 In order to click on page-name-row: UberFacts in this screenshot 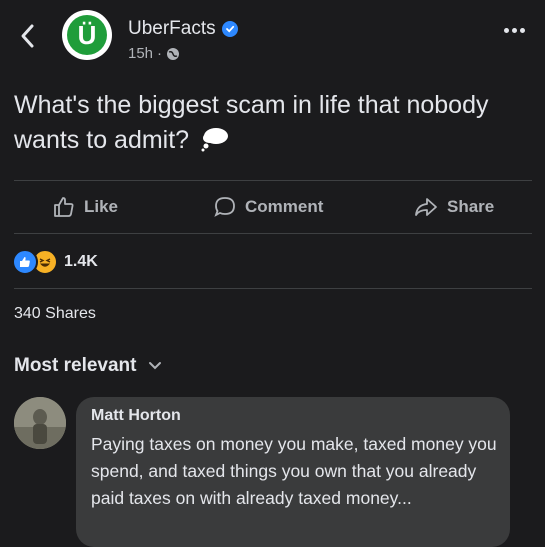, I will do `click(183, 29)`.